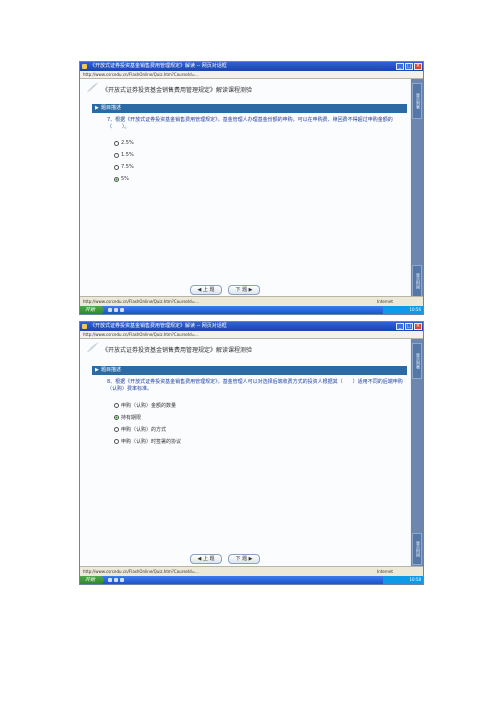  I want to click on option-label: 申购（认购）金额的数量, so click(149, 405).